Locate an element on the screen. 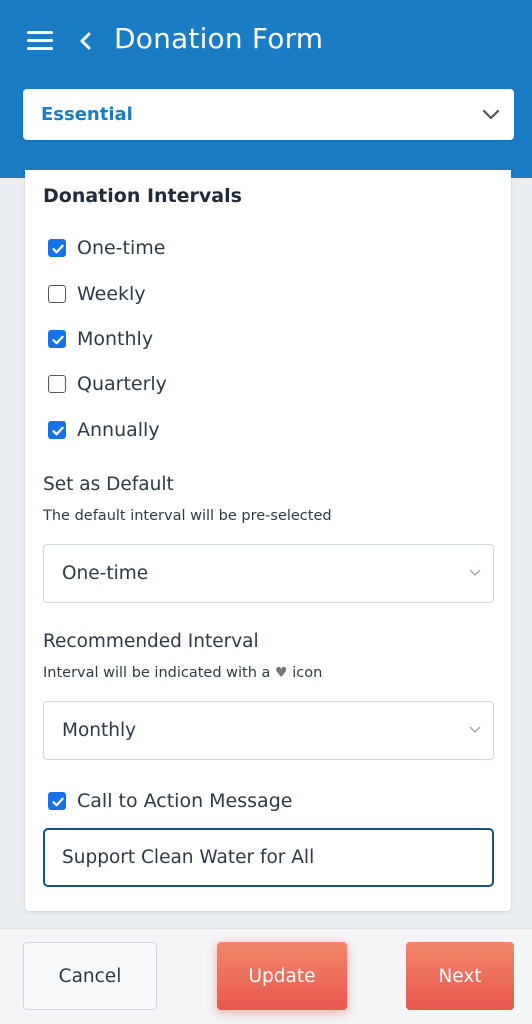  recommended-interval-help: Interval will be indicated with a ♥ icon is located at coordinates (182, 673).